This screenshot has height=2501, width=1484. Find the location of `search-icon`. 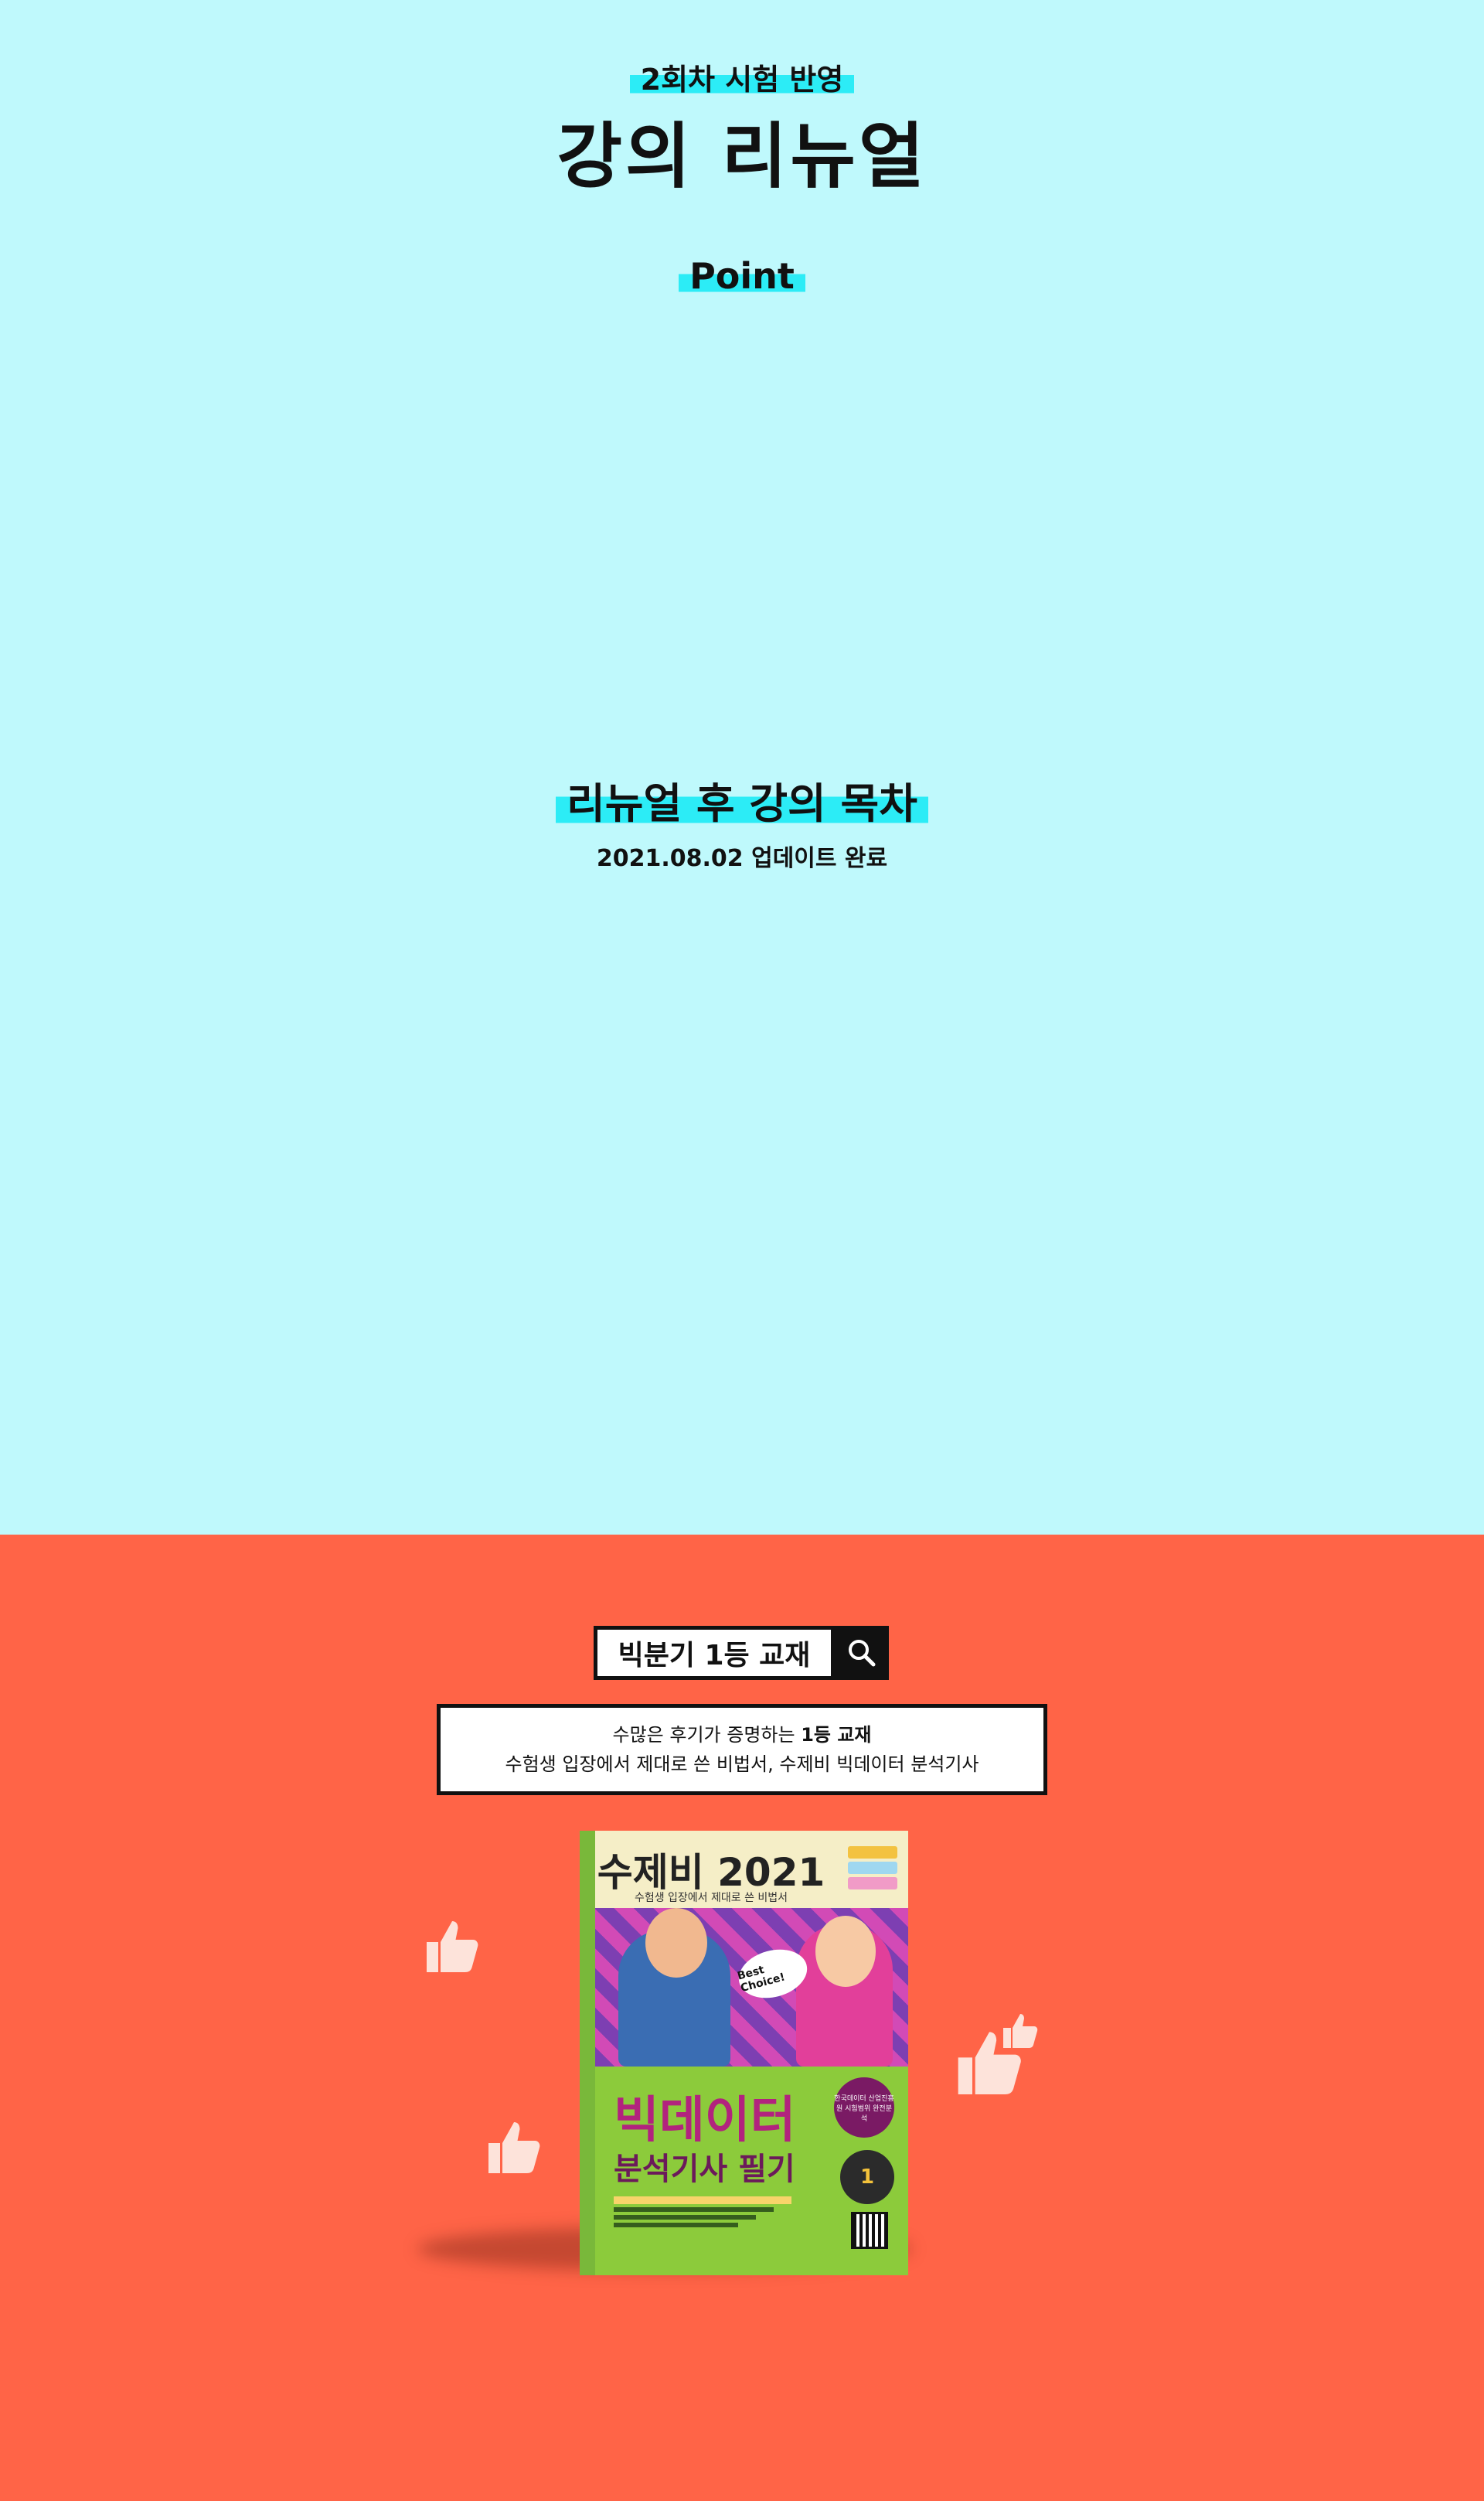

search-icon is located at coordinates (862, 1653).